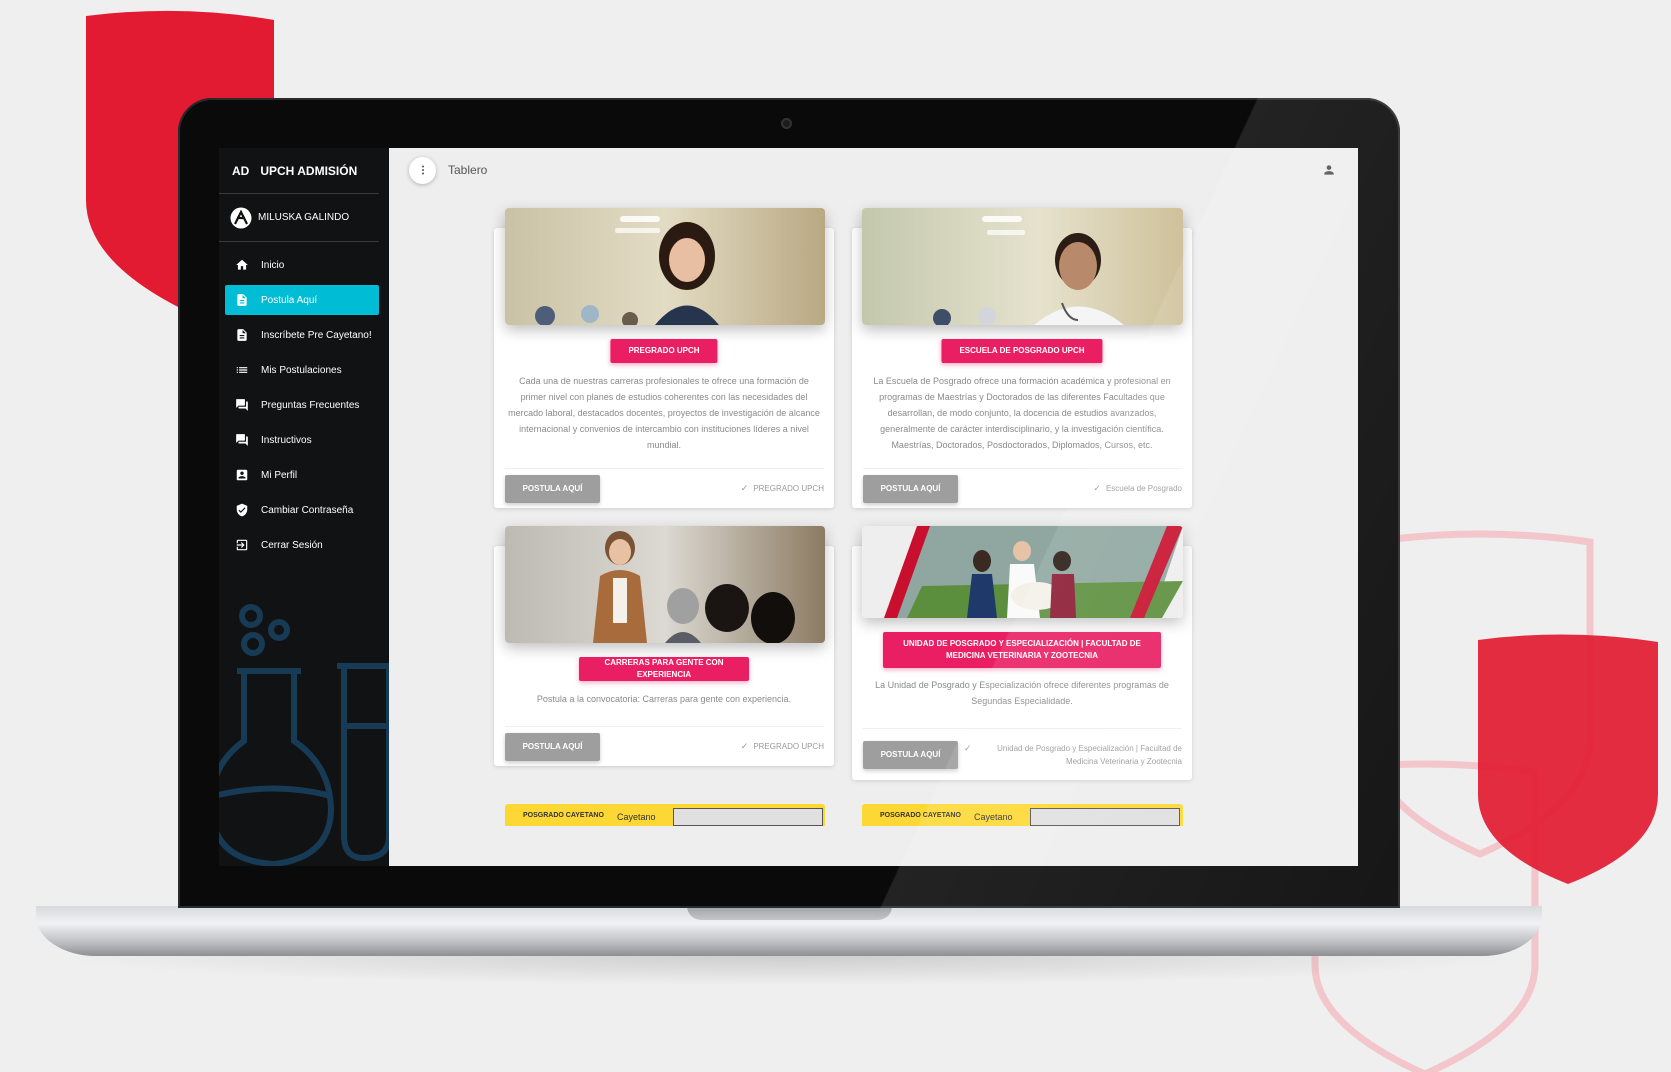  Describe the element at coordinates (1329, 170) in the screenshot. I see `user-account-icon` at that location.